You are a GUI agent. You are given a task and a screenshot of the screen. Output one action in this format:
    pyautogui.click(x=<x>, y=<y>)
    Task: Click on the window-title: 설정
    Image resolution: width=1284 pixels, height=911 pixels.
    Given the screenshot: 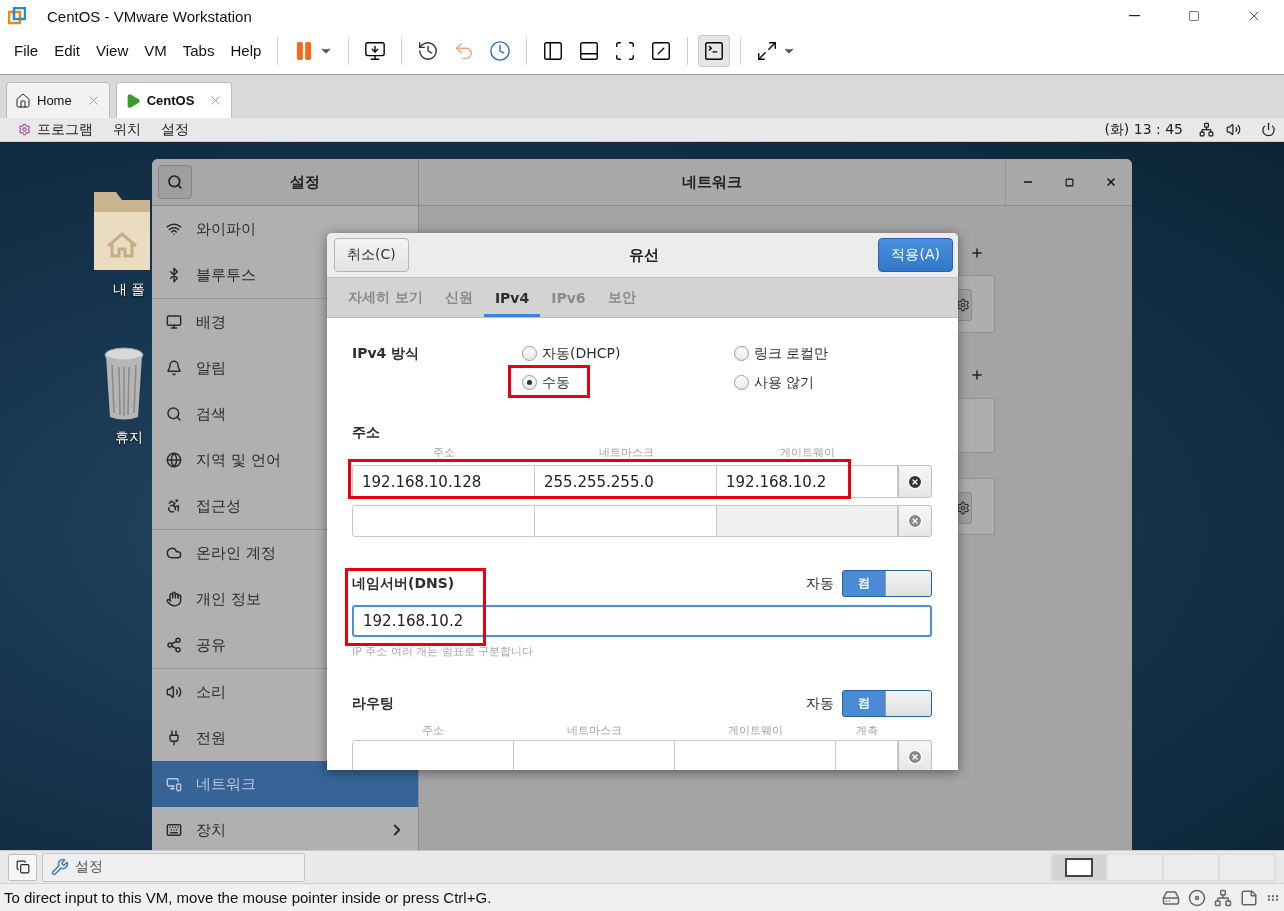 What is the action you would take?
    pyautogui.click(x=305, y=182)
    